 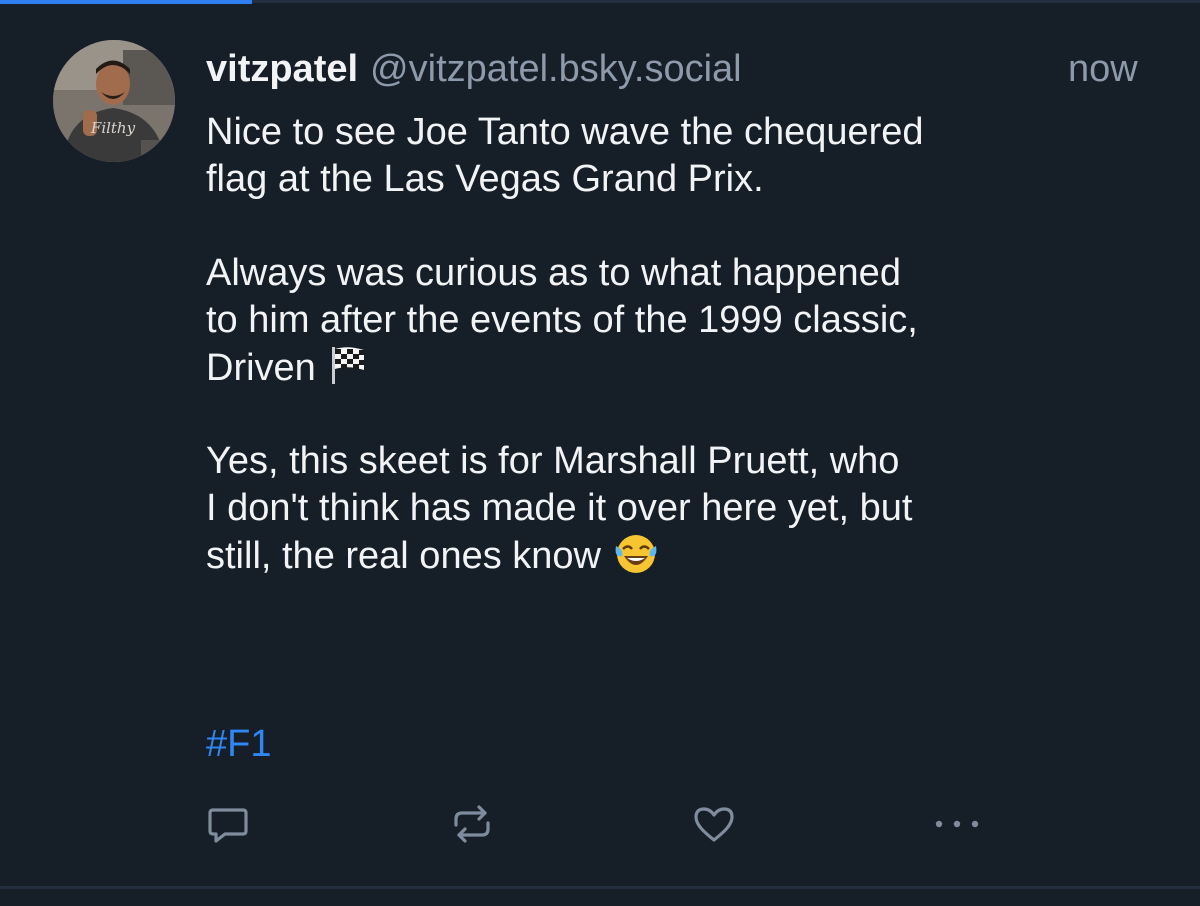 I want to click on repost-arrows-icon, so click(x=472, y=824).